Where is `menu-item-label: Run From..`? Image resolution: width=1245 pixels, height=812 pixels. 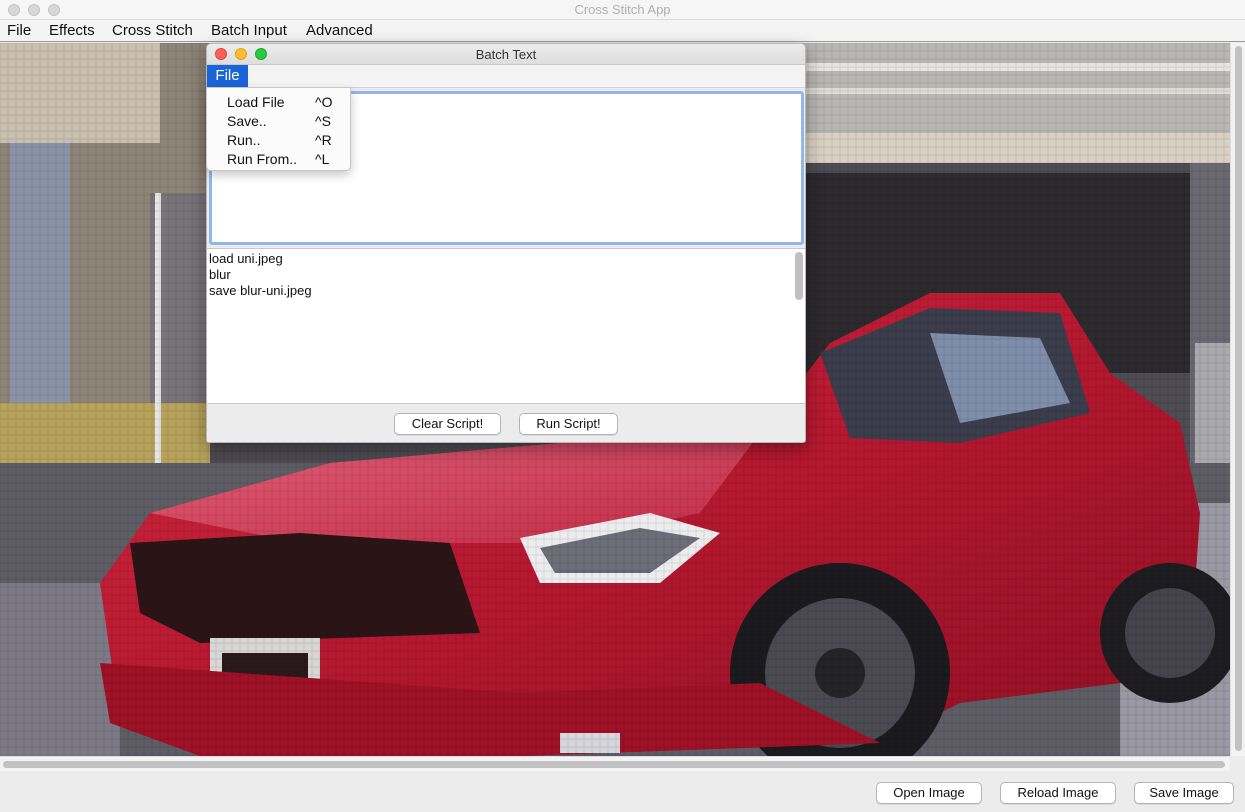 menu-item-label: Run From.. is located at coordinates (262, 159).